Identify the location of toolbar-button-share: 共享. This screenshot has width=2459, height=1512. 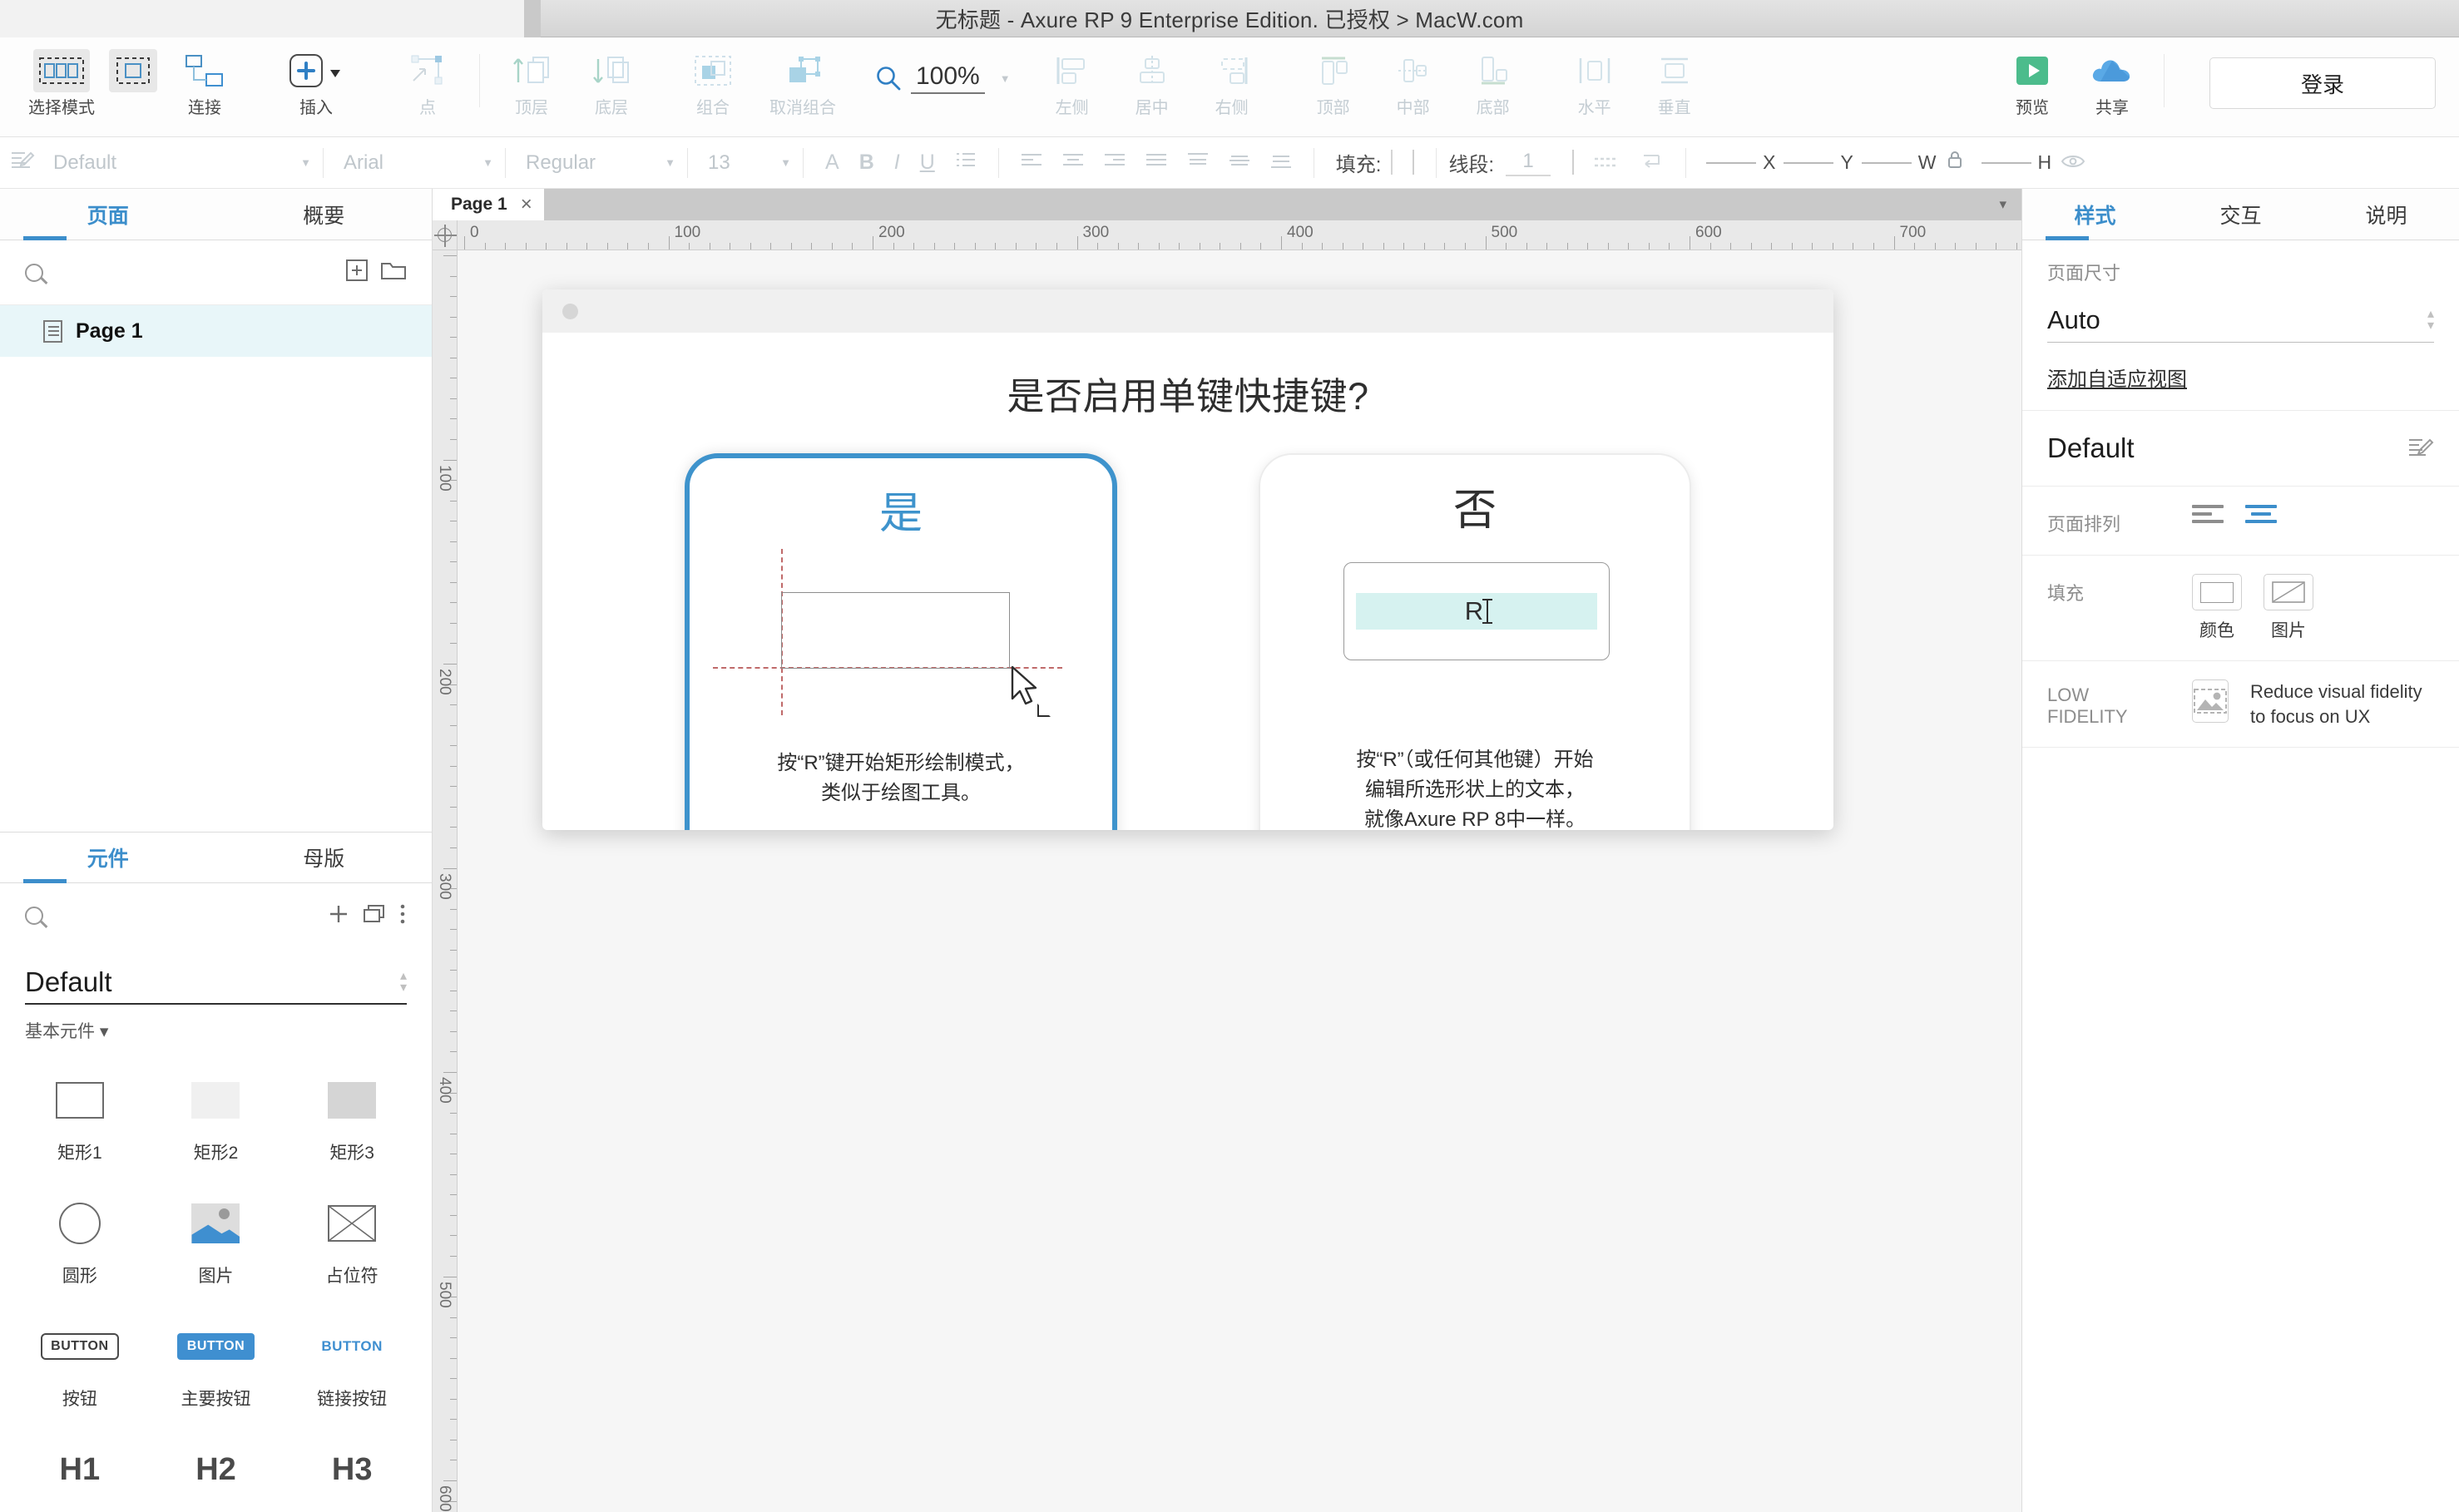
(2112, 77).